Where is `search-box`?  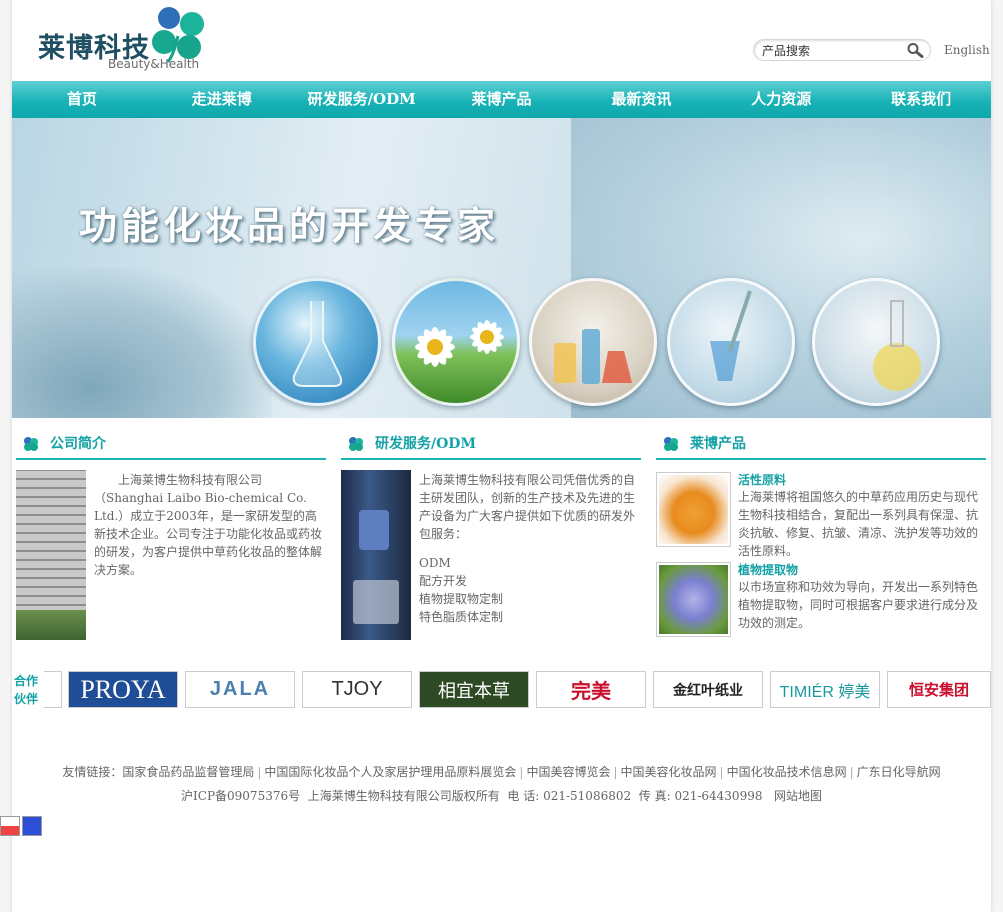
search-box is located at coordinates (842, 50).